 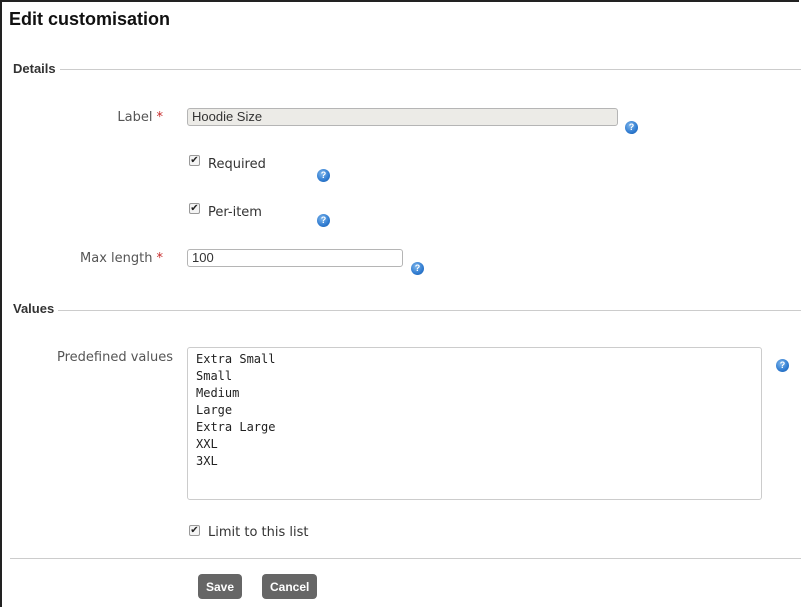 What do you see at coordinates (116, 258) in the screenshot?
I see `max-length-label-text: Max length` at bounding box center [116, 258].